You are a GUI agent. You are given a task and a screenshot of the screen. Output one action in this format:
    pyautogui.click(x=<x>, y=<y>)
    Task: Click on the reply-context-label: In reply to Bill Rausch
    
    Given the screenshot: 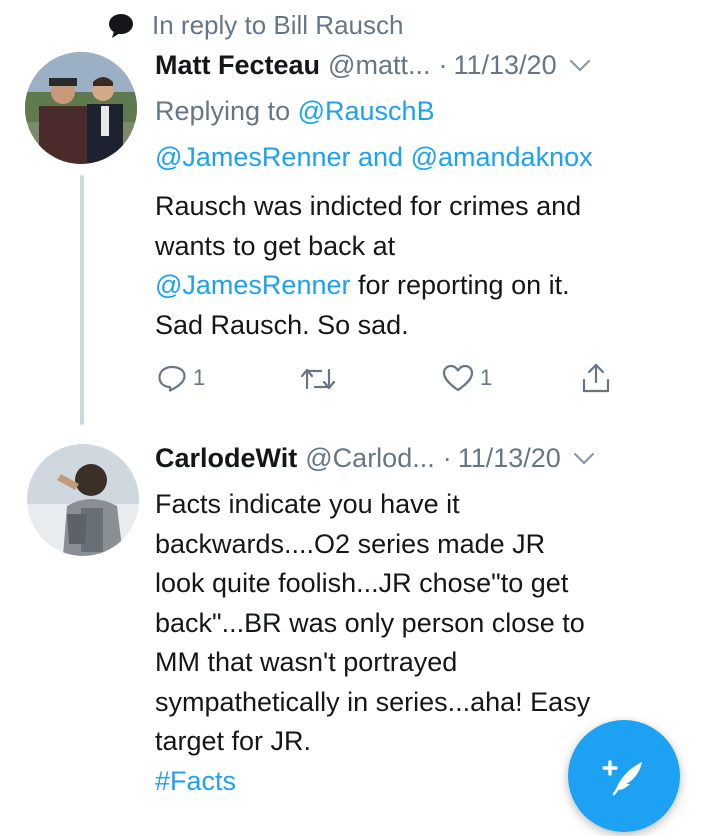 What is the action you would take?
    pyautogui.click(x=278, y=25)
    